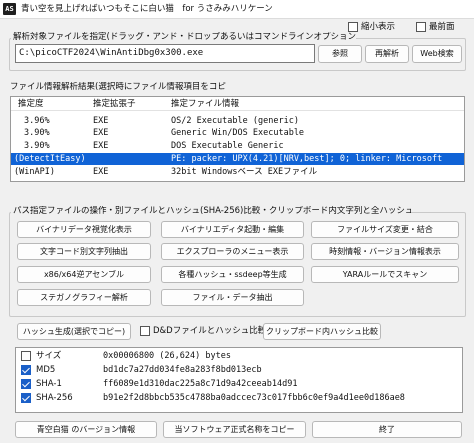 The image size is (474, 443). Describe the element at coordinates (237, 121) in the screenshot. I see `list-item: 3.96% EXE OS/2 Executable (generic)` at that location.